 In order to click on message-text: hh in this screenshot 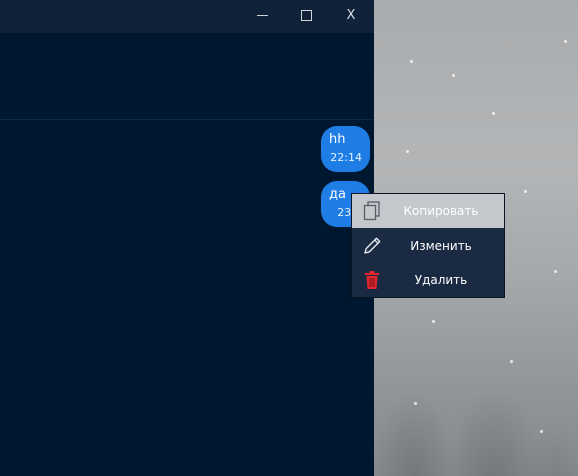, I will do `click(337, 139)`.